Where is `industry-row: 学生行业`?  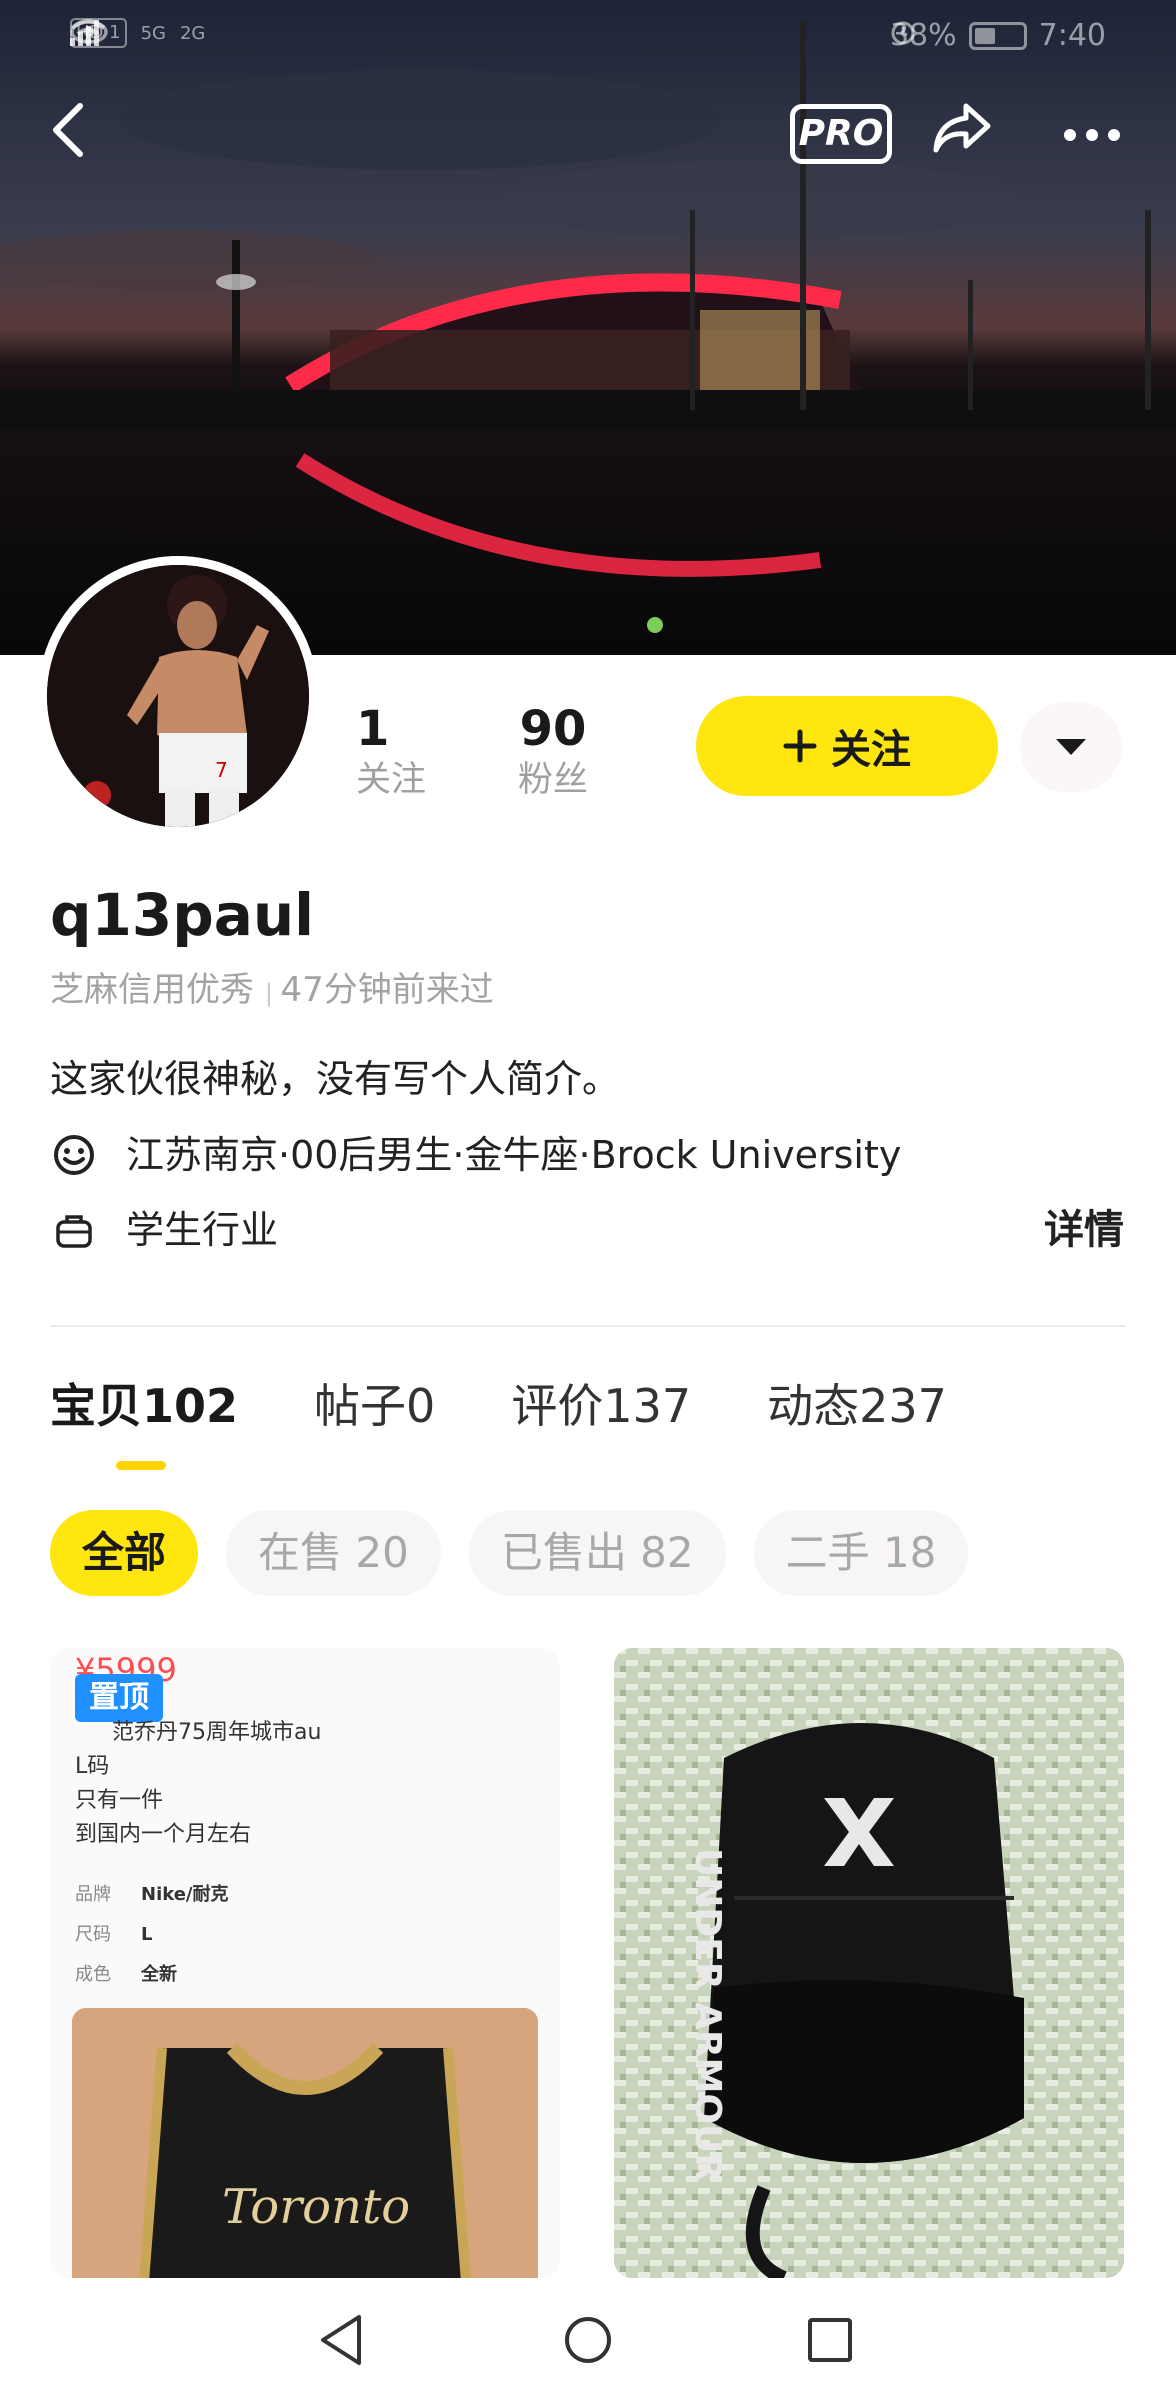
industry-row: 学生行业 is located at coordinates (164, 1230).